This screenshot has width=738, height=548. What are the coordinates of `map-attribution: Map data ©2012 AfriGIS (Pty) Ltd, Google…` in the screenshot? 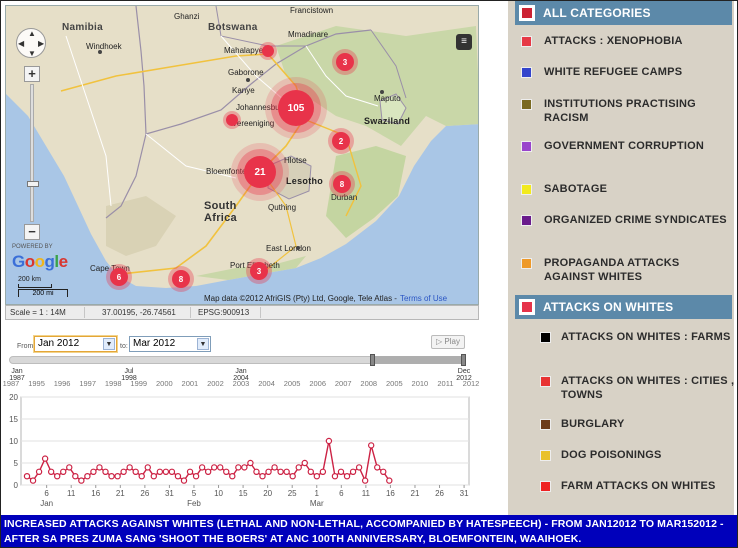 It's located at (325, 298).